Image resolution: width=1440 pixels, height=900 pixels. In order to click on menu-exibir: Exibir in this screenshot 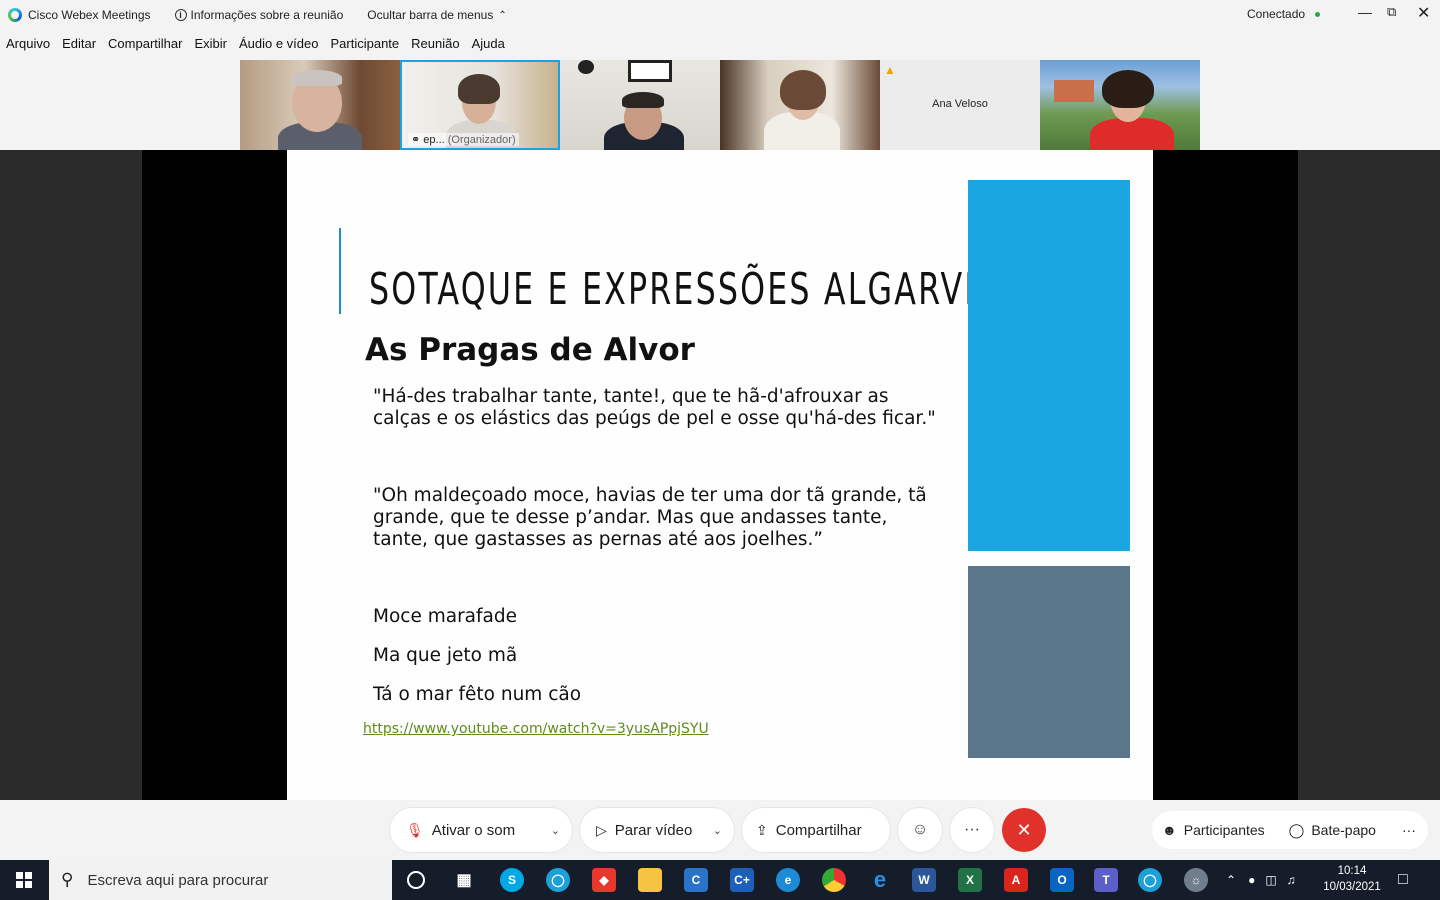, I will do `click(210, 45)`.